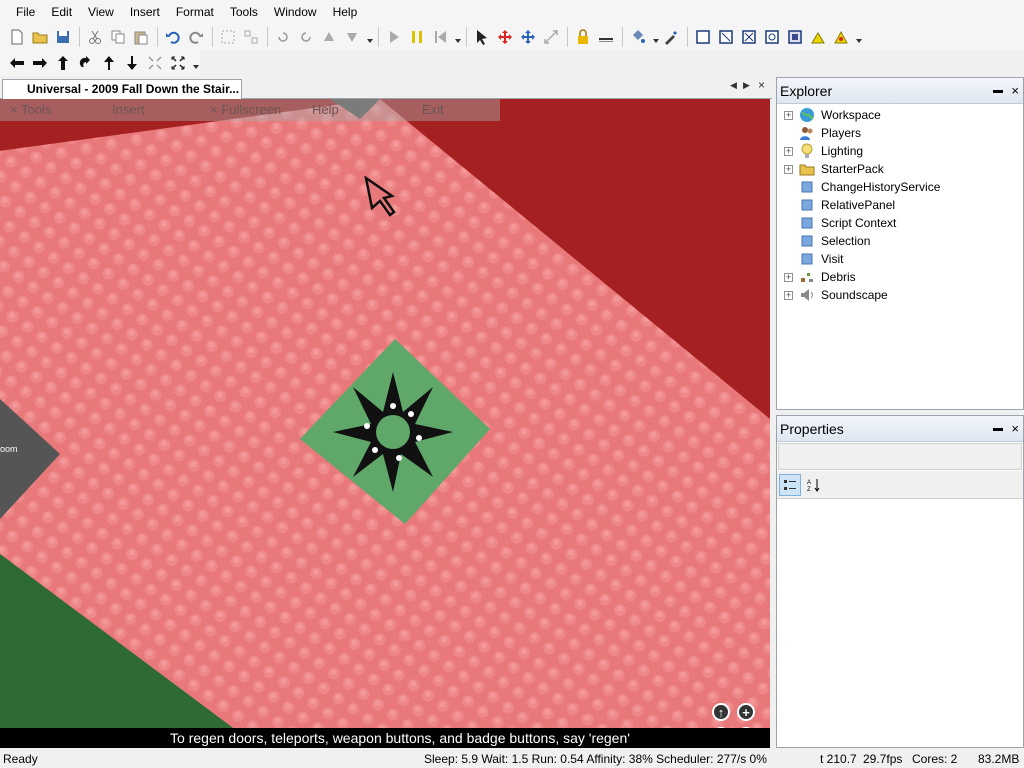 This screenshot has height=768, width=1024. What do you see at coordinates (807, 241) in the screenshot?
I see `service-icon` at bounding box center [807, 241].